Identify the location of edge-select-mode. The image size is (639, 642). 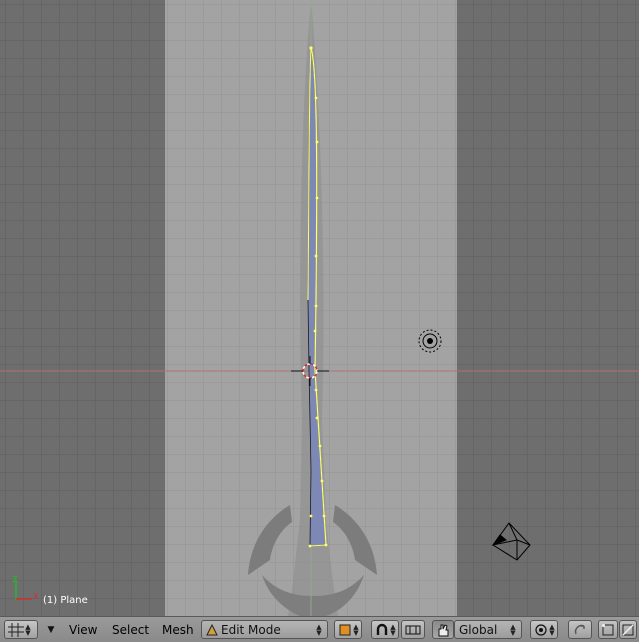
(628, 629).